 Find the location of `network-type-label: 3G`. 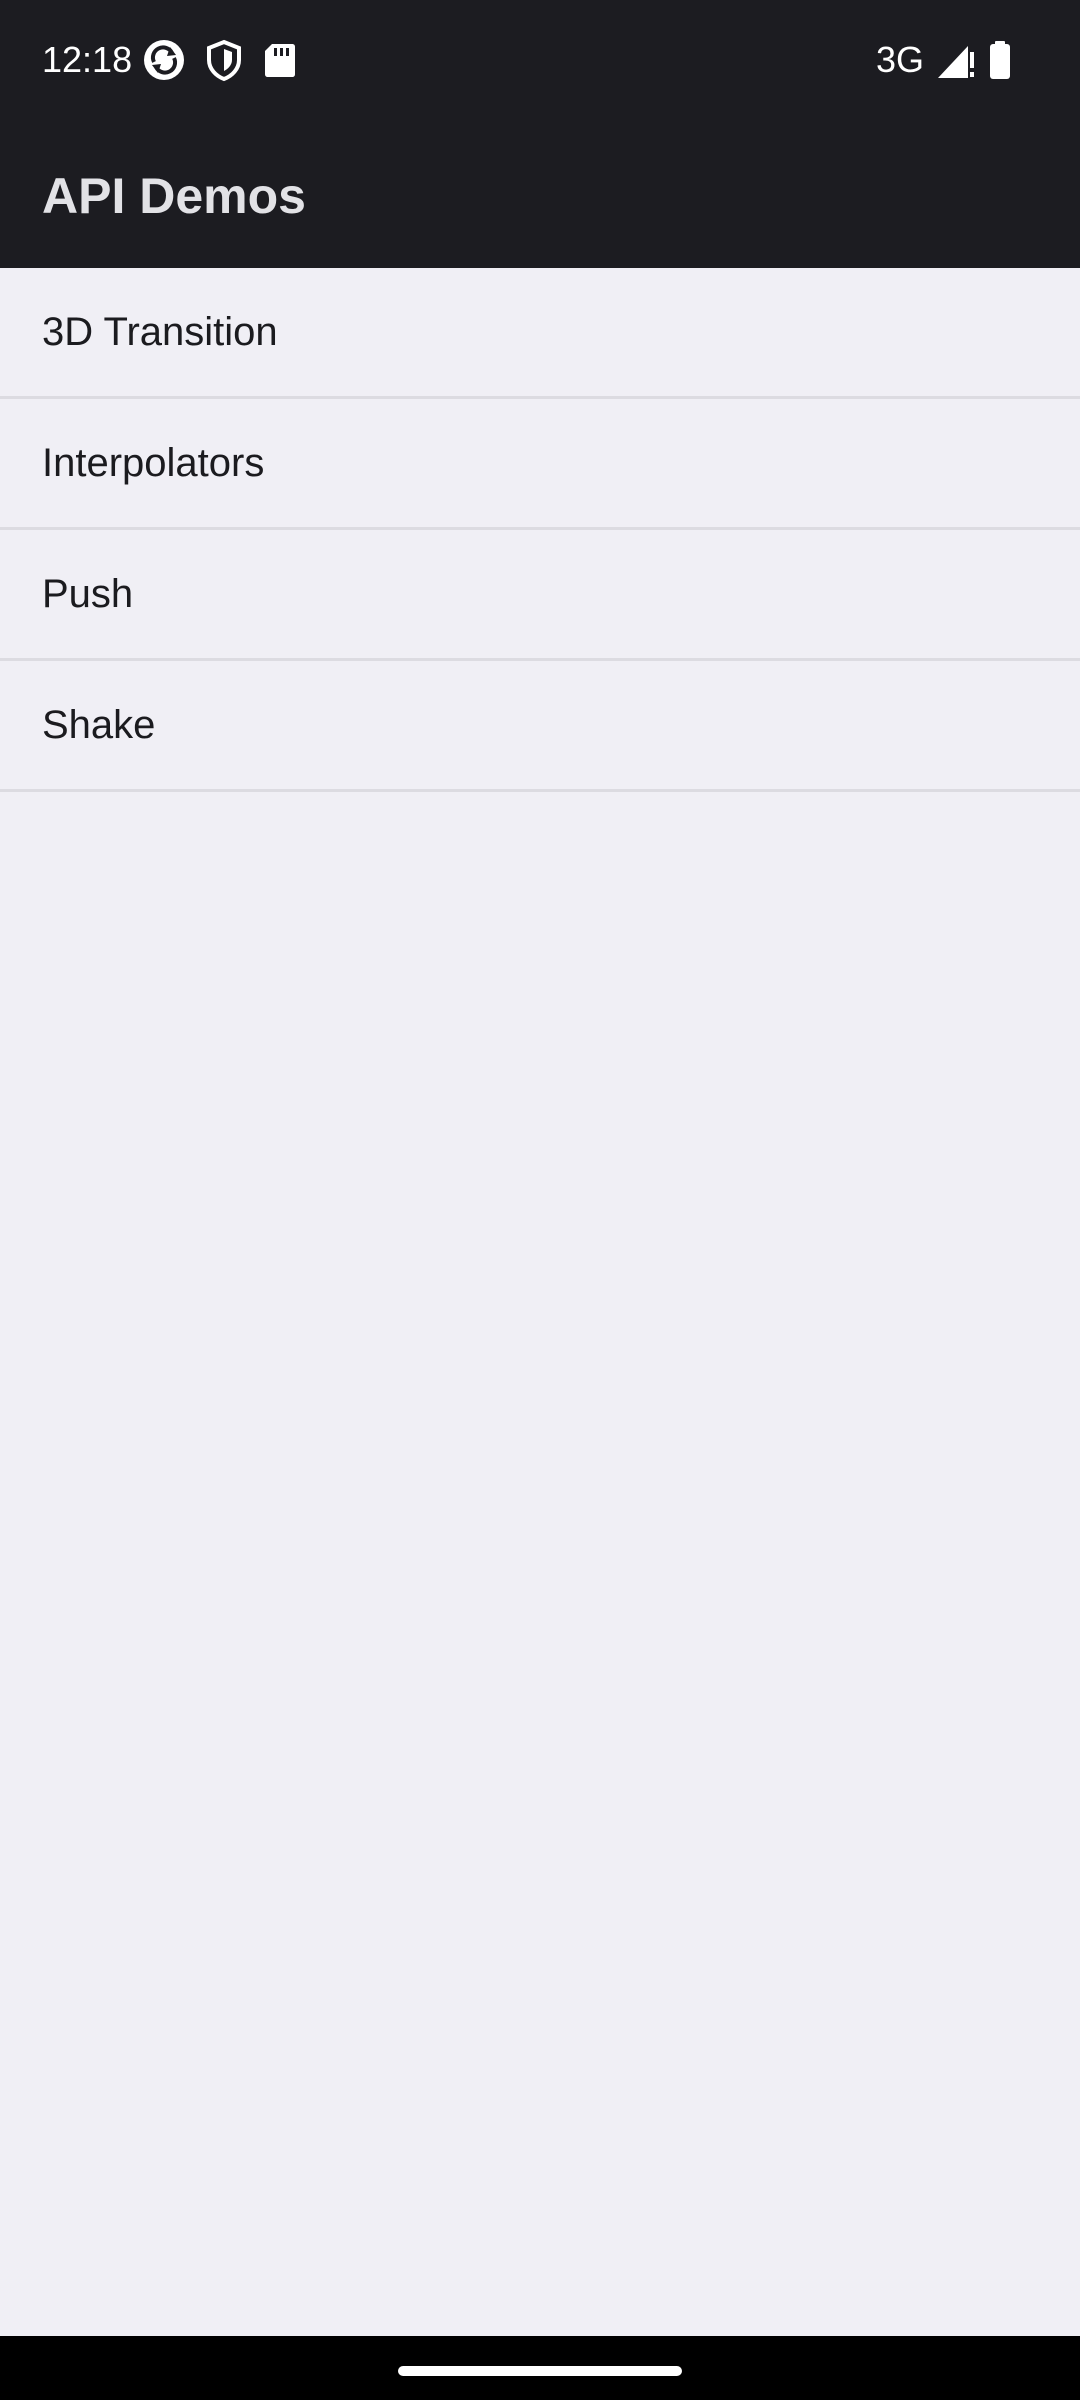

network-type-label: 3G is located at coordinates (900, 59).